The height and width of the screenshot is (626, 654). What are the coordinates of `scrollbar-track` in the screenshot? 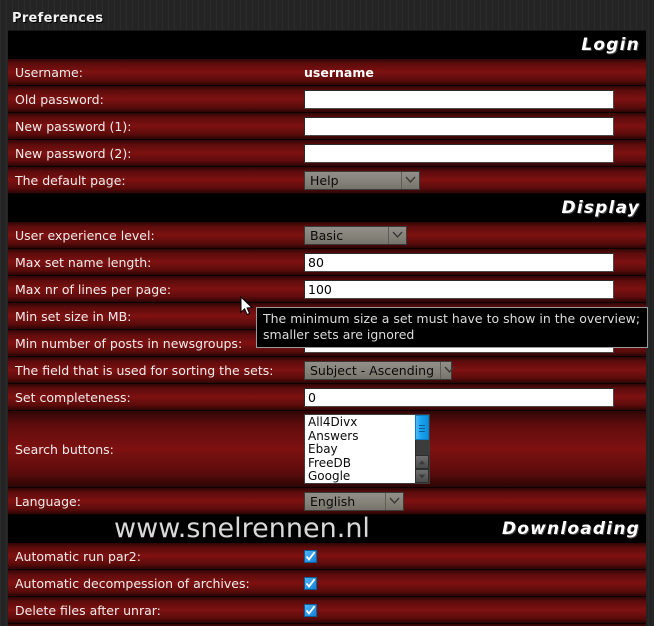 It's located at (422, 447).